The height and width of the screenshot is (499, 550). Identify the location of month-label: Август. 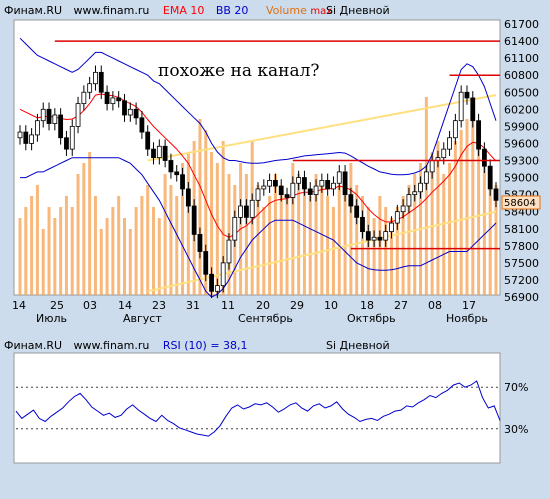
(142, 318).